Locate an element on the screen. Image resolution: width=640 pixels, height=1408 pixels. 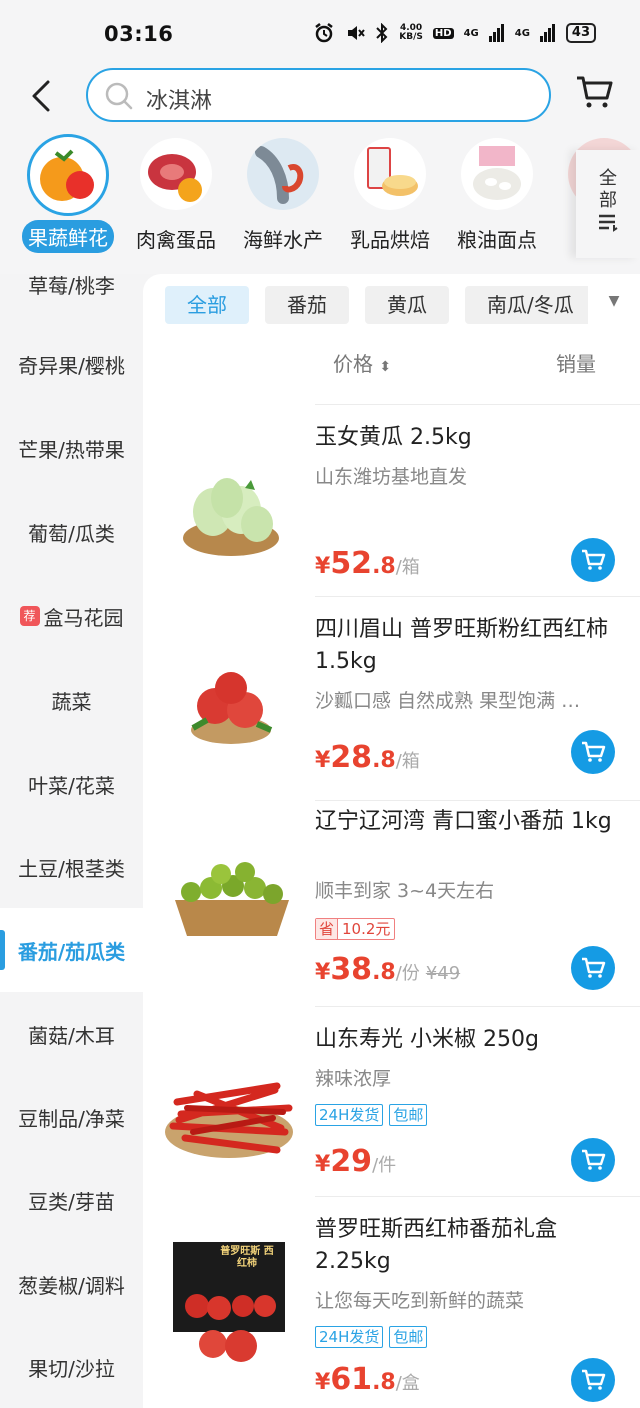
category-grain-oil: 粮油面点 is located at coordinates (497, 195).